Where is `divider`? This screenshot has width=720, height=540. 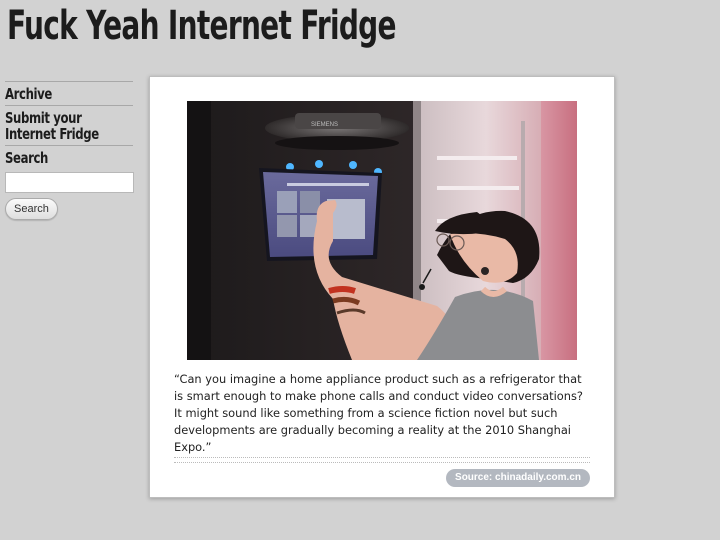 divider is located at coordinates (382, 460).